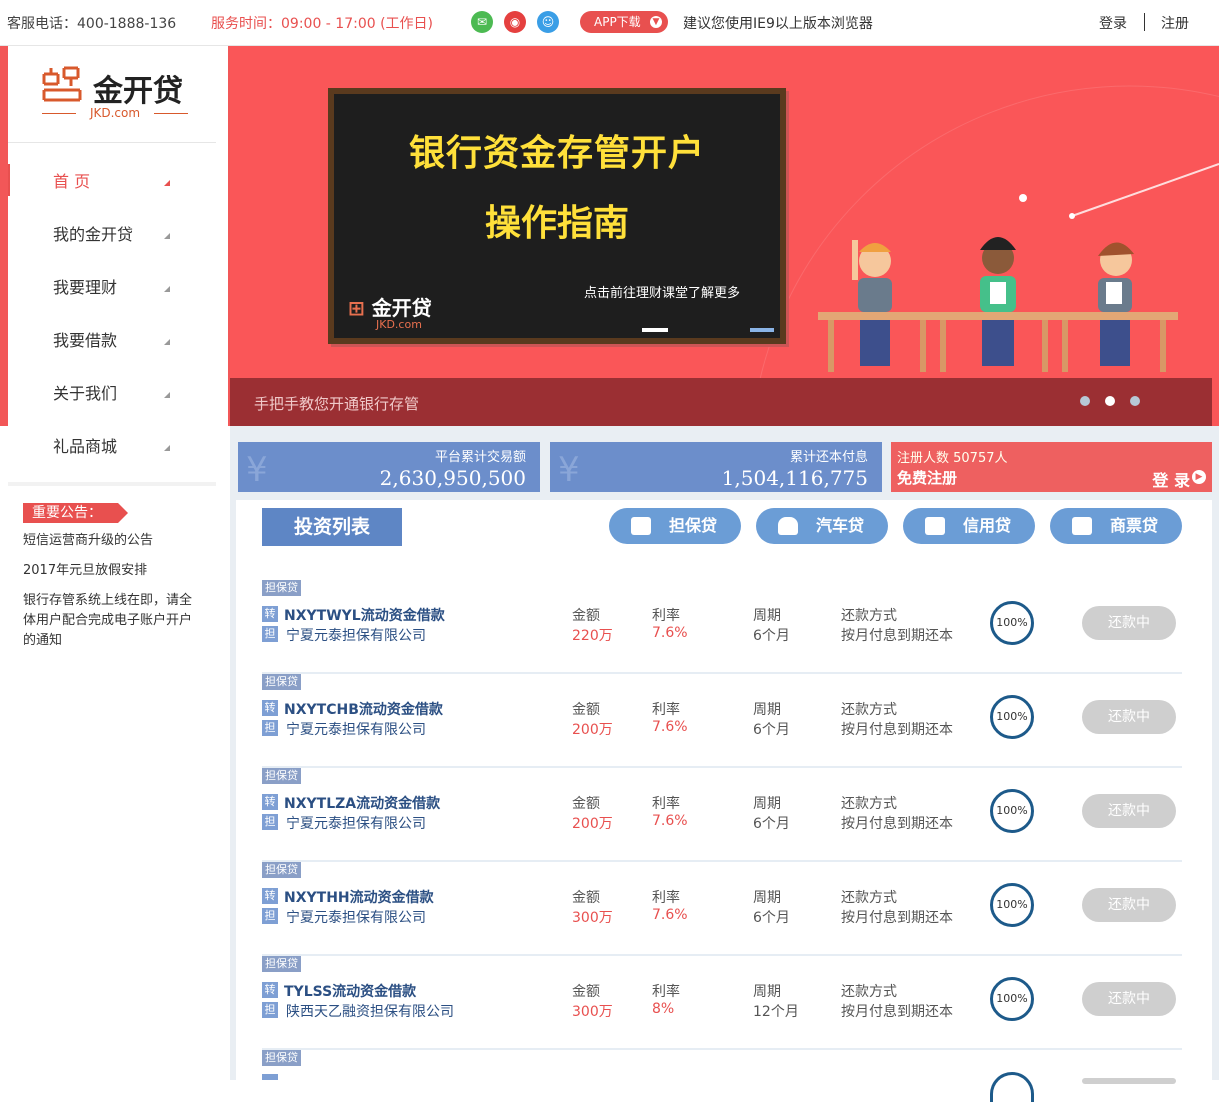 The image size is (1219, 1102). Describe the element at coordinates (113, 541) in the screenshot. I see `notice-item: 短信运营商升级的公告` at that location.